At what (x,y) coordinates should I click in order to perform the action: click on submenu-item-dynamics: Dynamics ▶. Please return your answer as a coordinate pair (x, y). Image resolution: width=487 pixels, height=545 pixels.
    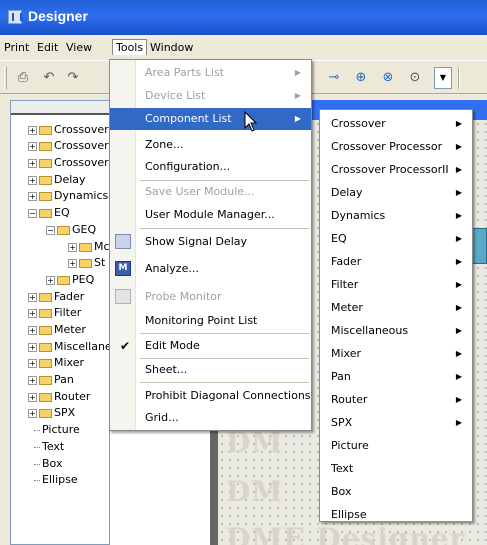
    Looking at the image, I should click on (396, 215).